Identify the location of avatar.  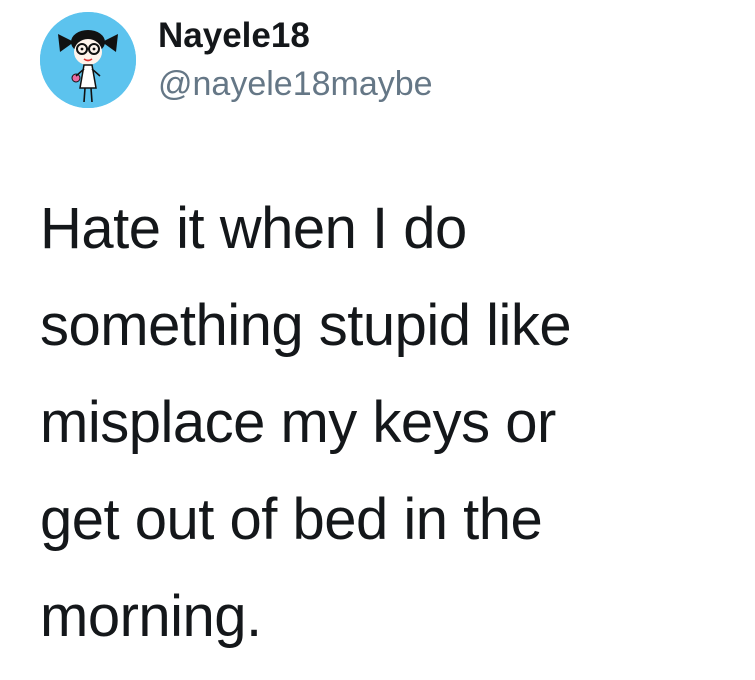
(88, 60).